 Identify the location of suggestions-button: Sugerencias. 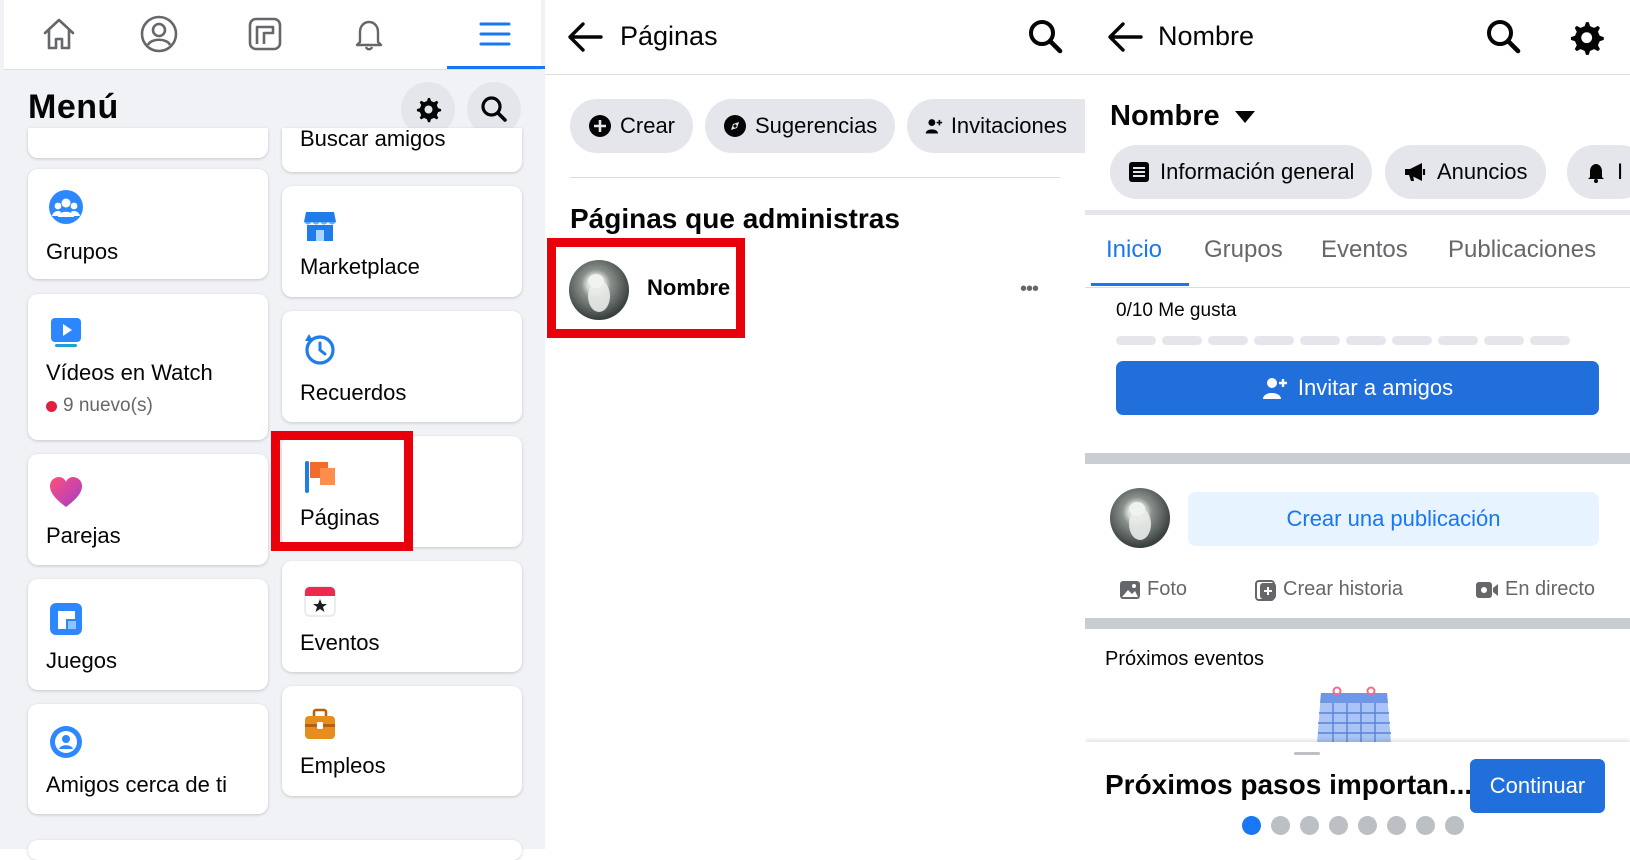
(800, 126).